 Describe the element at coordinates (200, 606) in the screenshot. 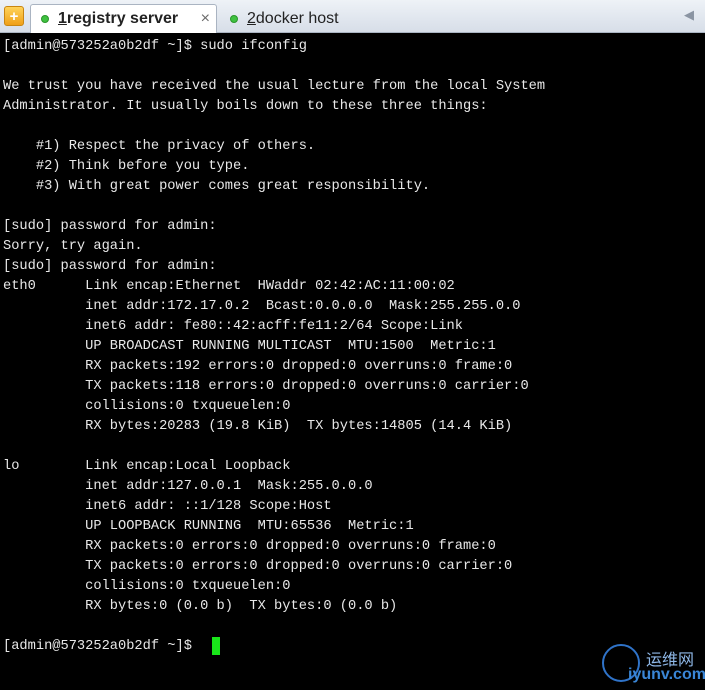

I see `terminal-line: RX bytes:0 (0.0 b) TX bytes:0 (0.0 b)` at that location.